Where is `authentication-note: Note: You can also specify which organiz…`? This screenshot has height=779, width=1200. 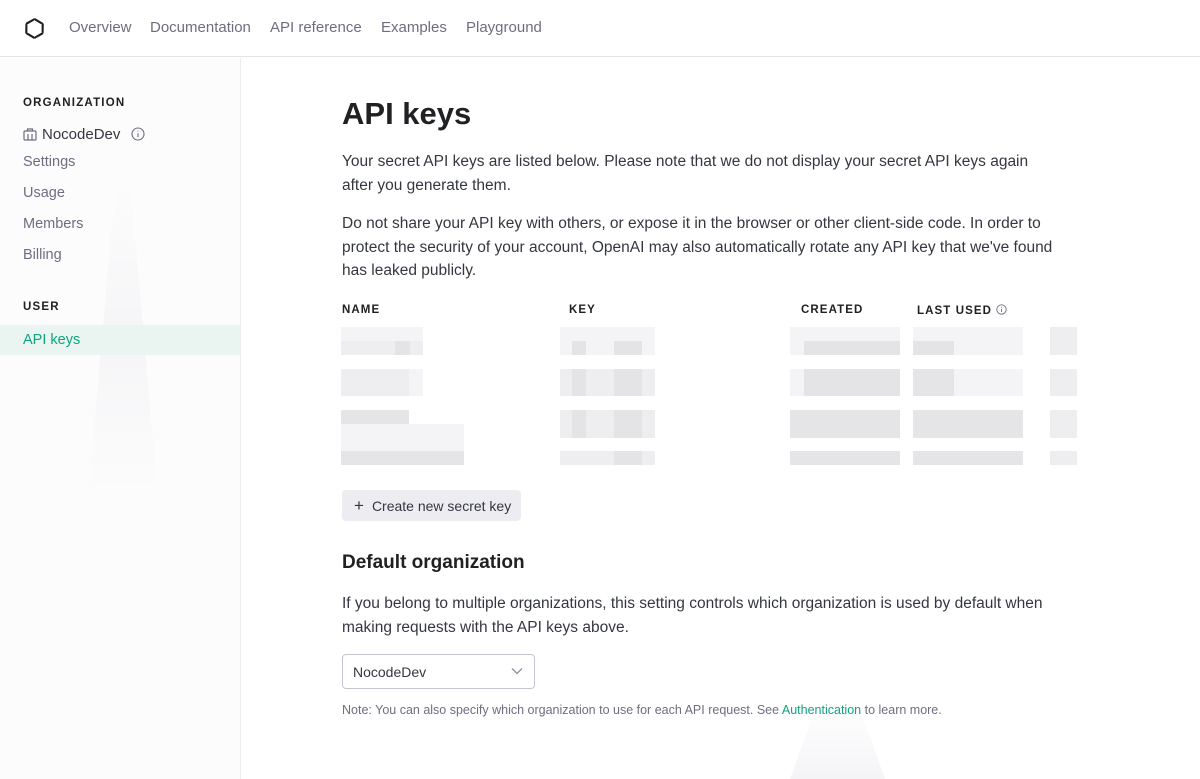 authentication-note: Note: You can also specify which organiz… is located at coordinates (642, 710).